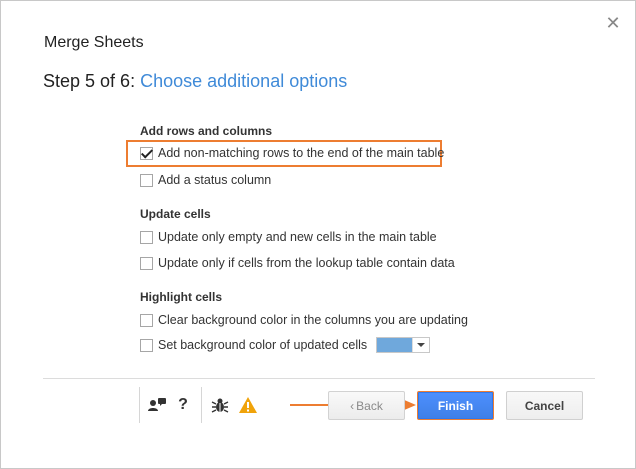 The width and height of the screenshot is (636, 469). I want to click on option-label: Add a status column, so click(215, 180).